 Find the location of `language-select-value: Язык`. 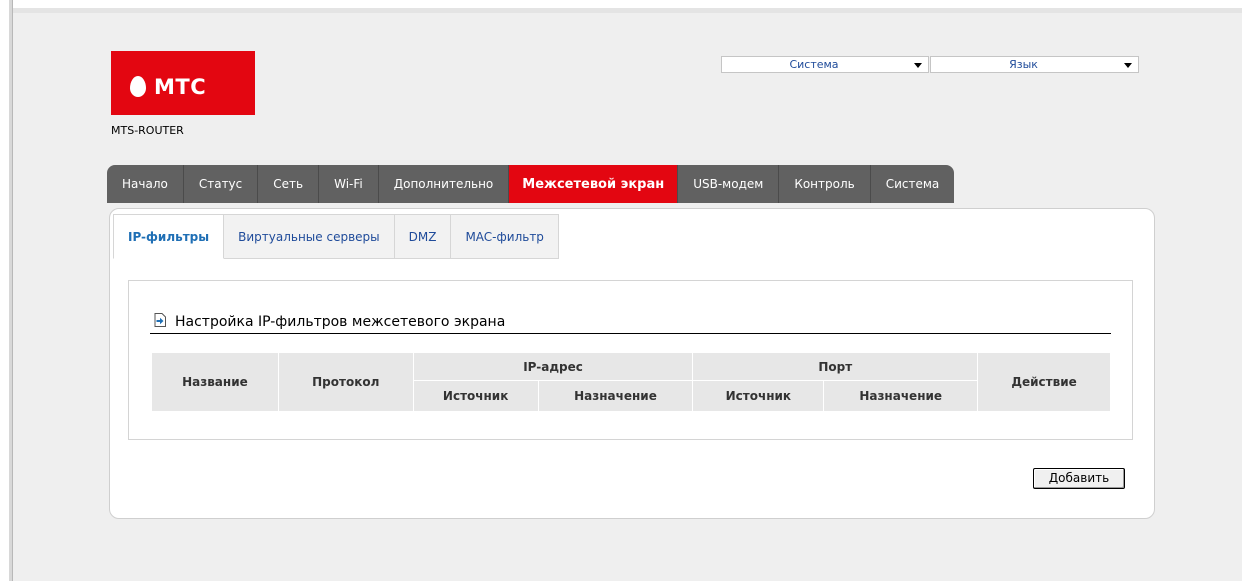

language-select-value: Язык is located at coordinates (1023, 64).